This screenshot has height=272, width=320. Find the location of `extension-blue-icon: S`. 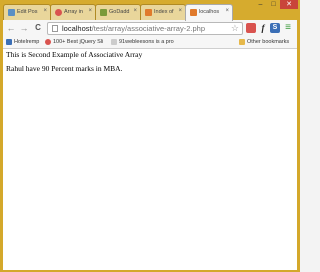

extension-blue-icon: S is located at coordinates (275, 28).